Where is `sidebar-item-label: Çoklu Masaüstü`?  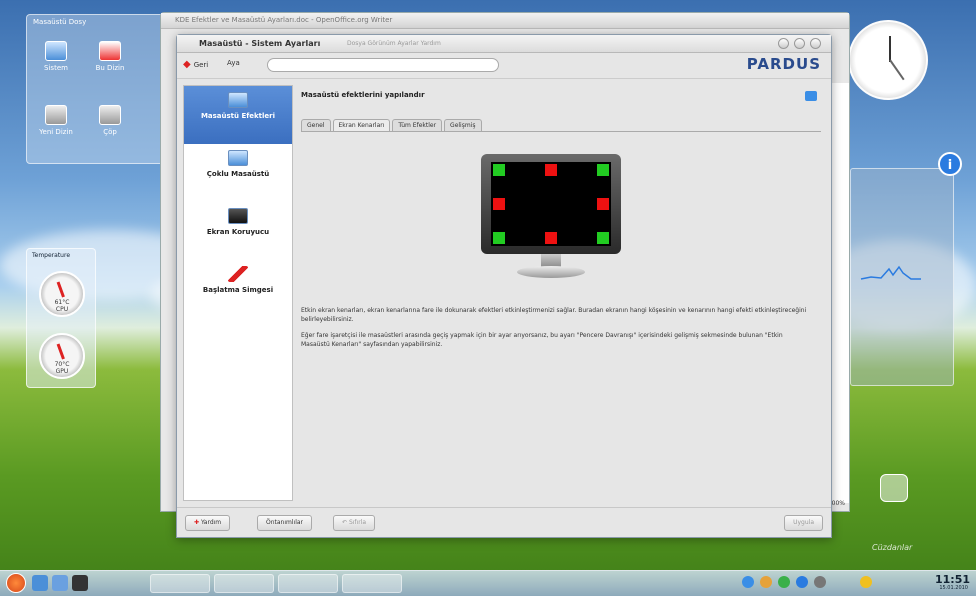
sidebar-item-label: Çoklu Masaüstü is located at coordinates (238, 174).